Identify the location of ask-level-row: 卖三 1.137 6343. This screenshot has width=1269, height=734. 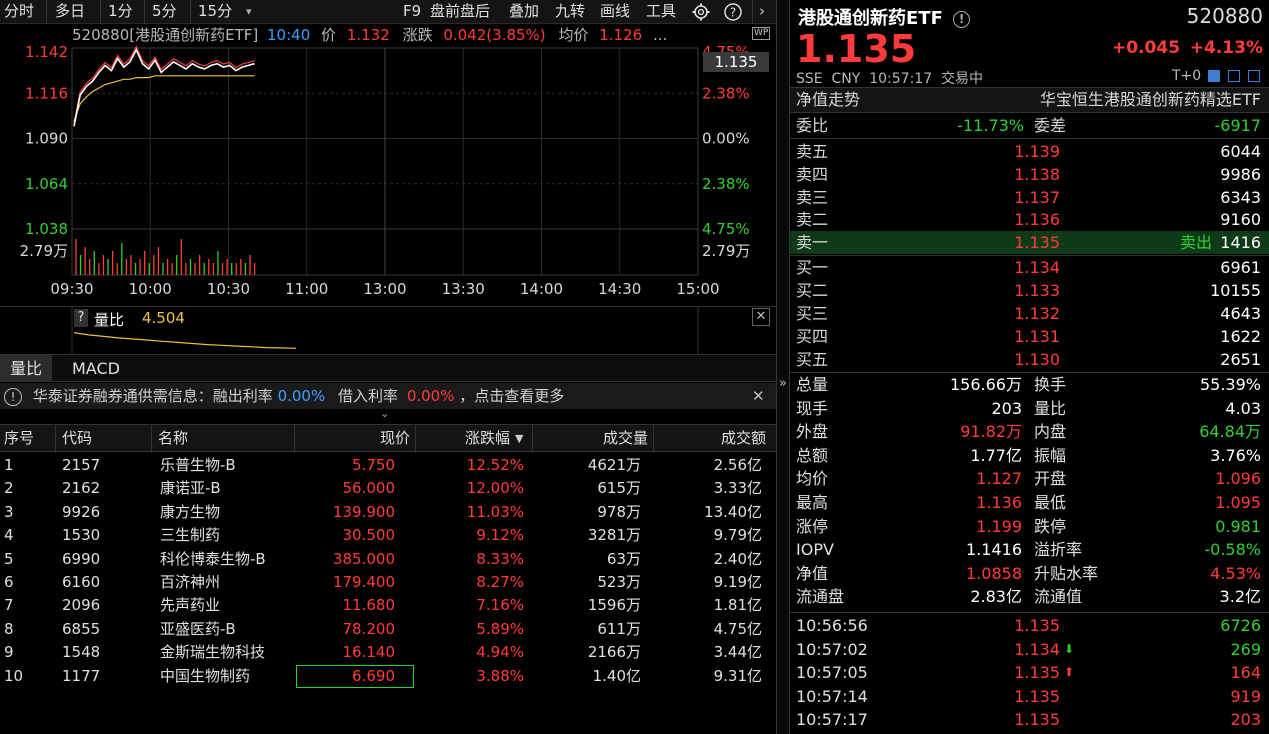
(1029, 197).